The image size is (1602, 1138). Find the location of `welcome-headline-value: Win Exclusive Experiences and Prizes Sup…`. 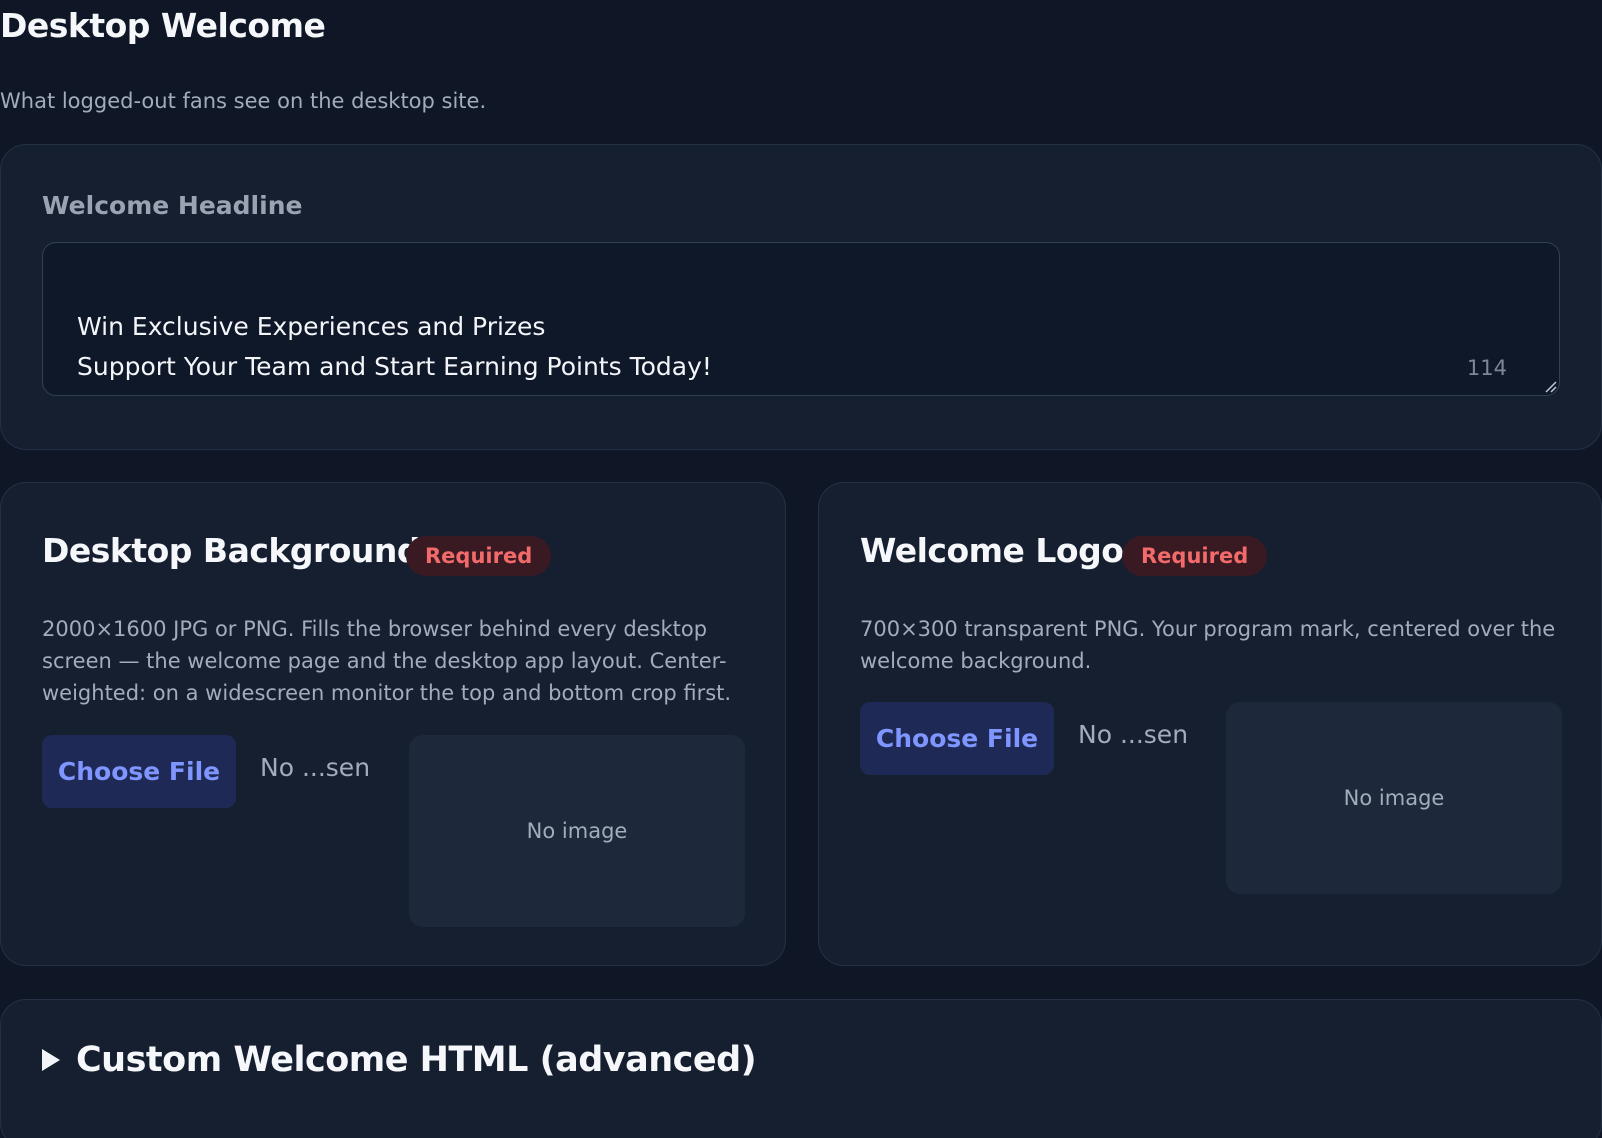

welcome-headline-value: Win Exclusive Experiences and Prizes Sup… is located at coordinates (394, 346).